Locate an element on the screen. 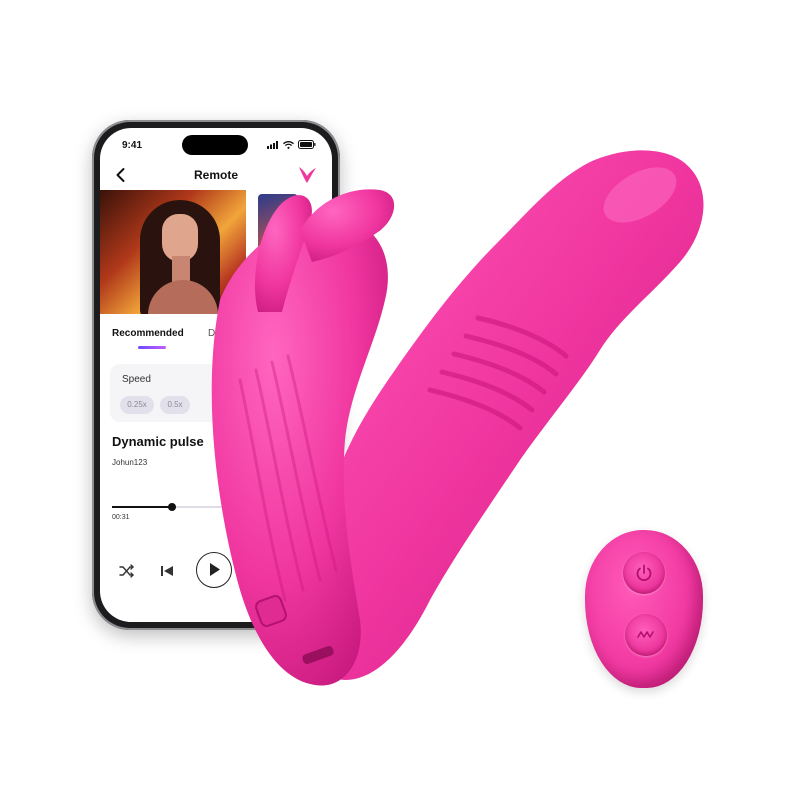 The height and width of the screenshot is (800, 800). status-icons is located at coordinates (291, 144).